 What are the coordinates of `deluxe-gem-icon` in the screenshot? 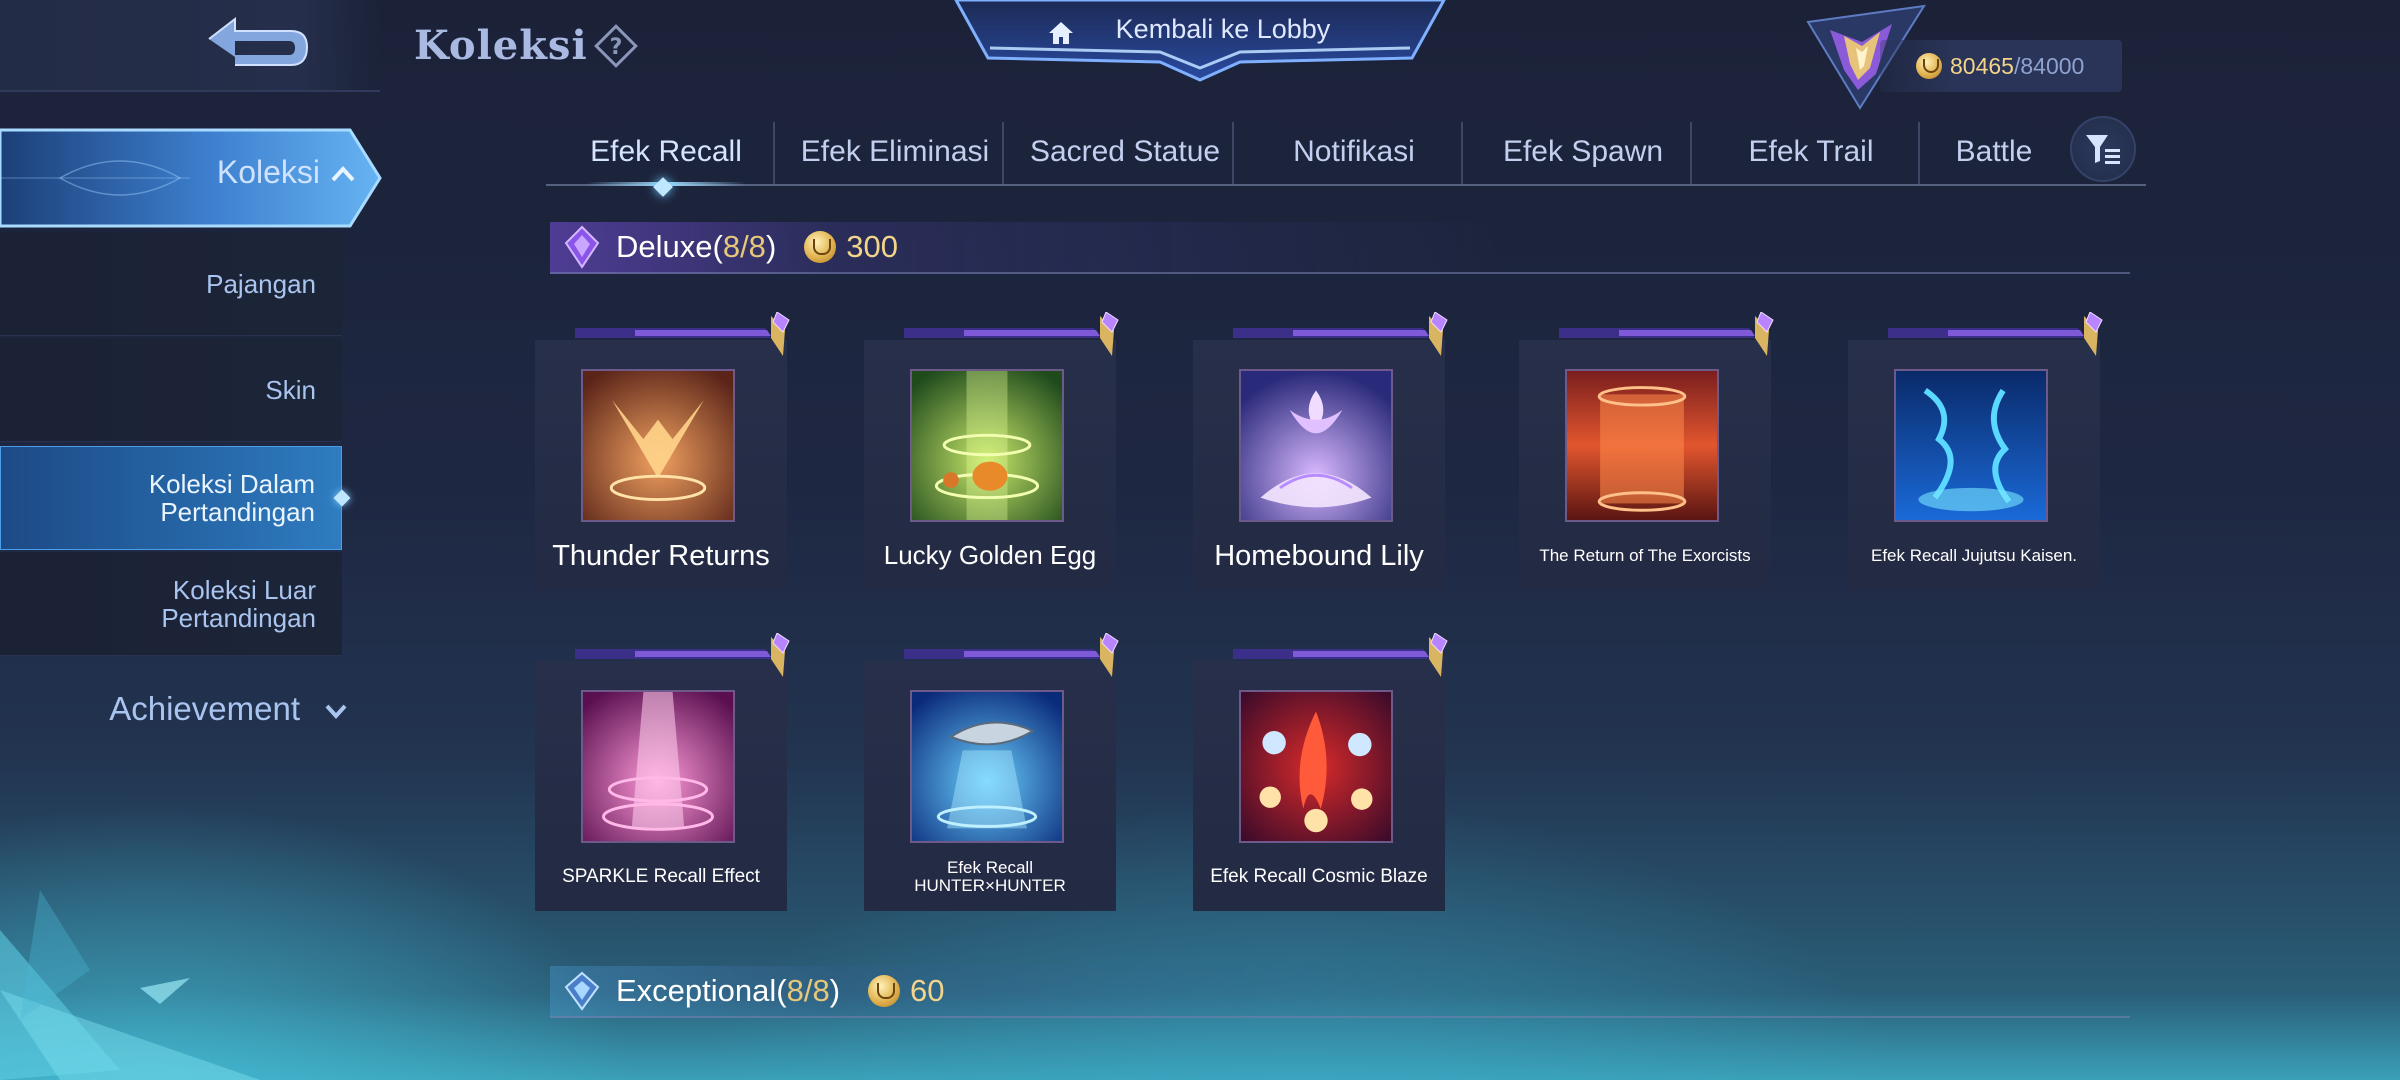 It's located at (582, 247).